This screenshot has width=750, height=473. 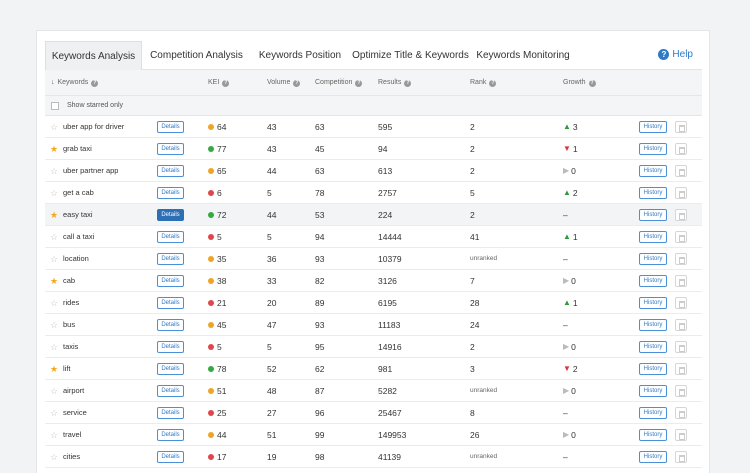 I want to click on results-cell: 2757, so click(x=387, y=193).